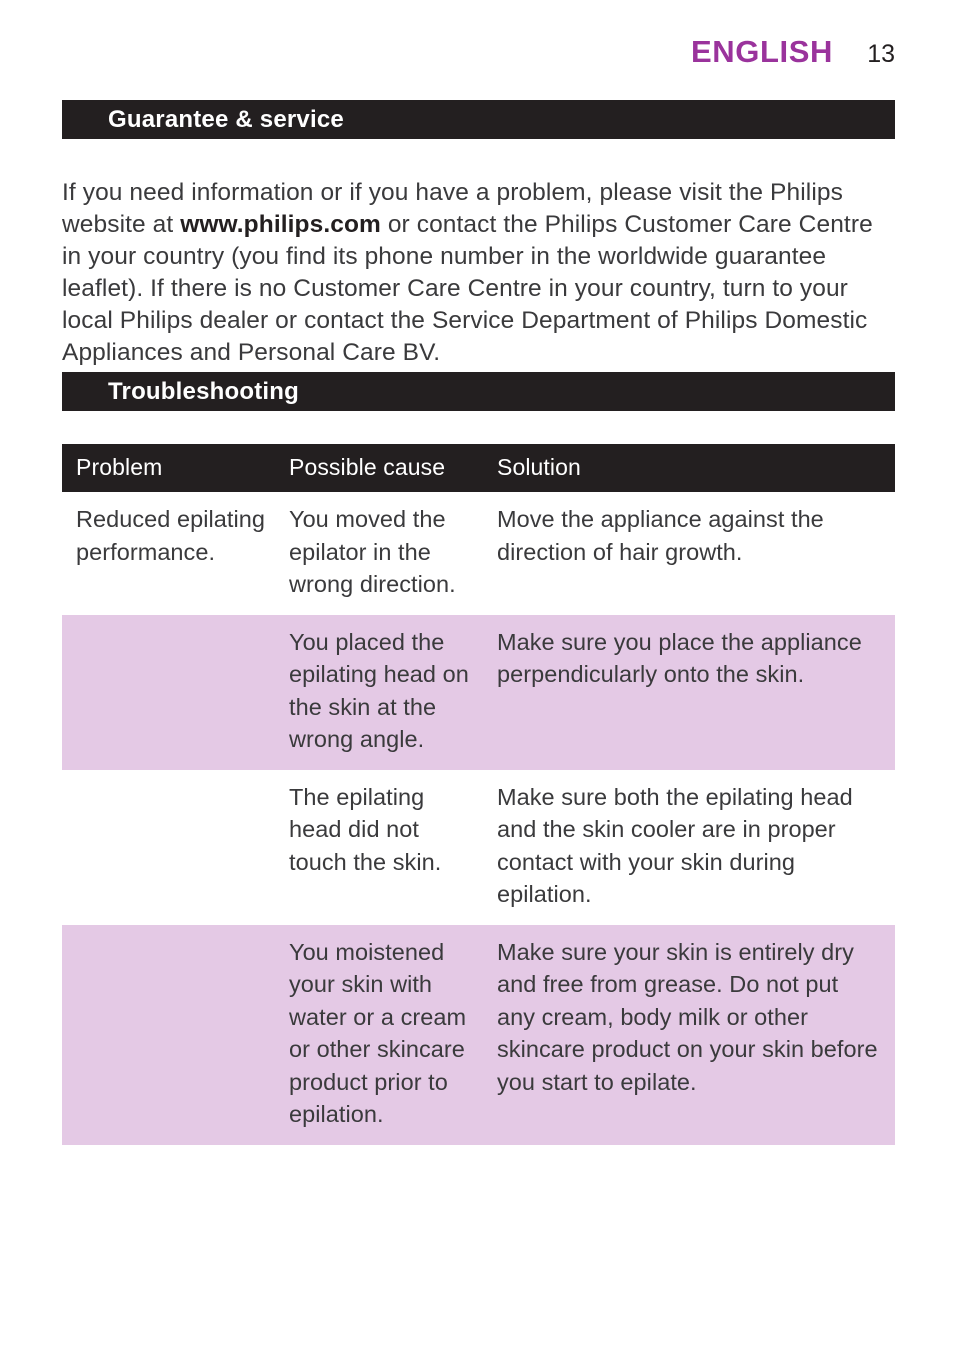  I want to click on section-header-troubleshooting: Troubleshooting, so click(478, 391).